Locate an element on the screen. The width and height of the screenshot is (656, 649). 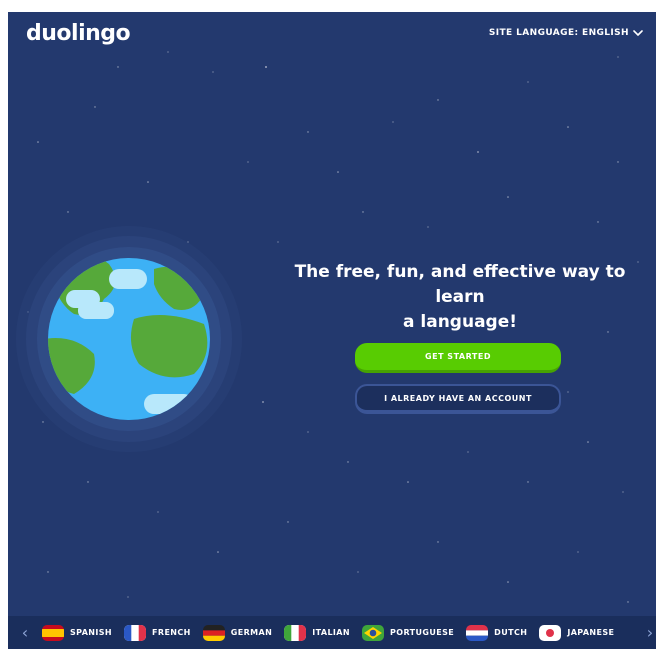
have-account-button: I ALREADY HAVE AN ACCOUNT is located at coordinates (458, 399).